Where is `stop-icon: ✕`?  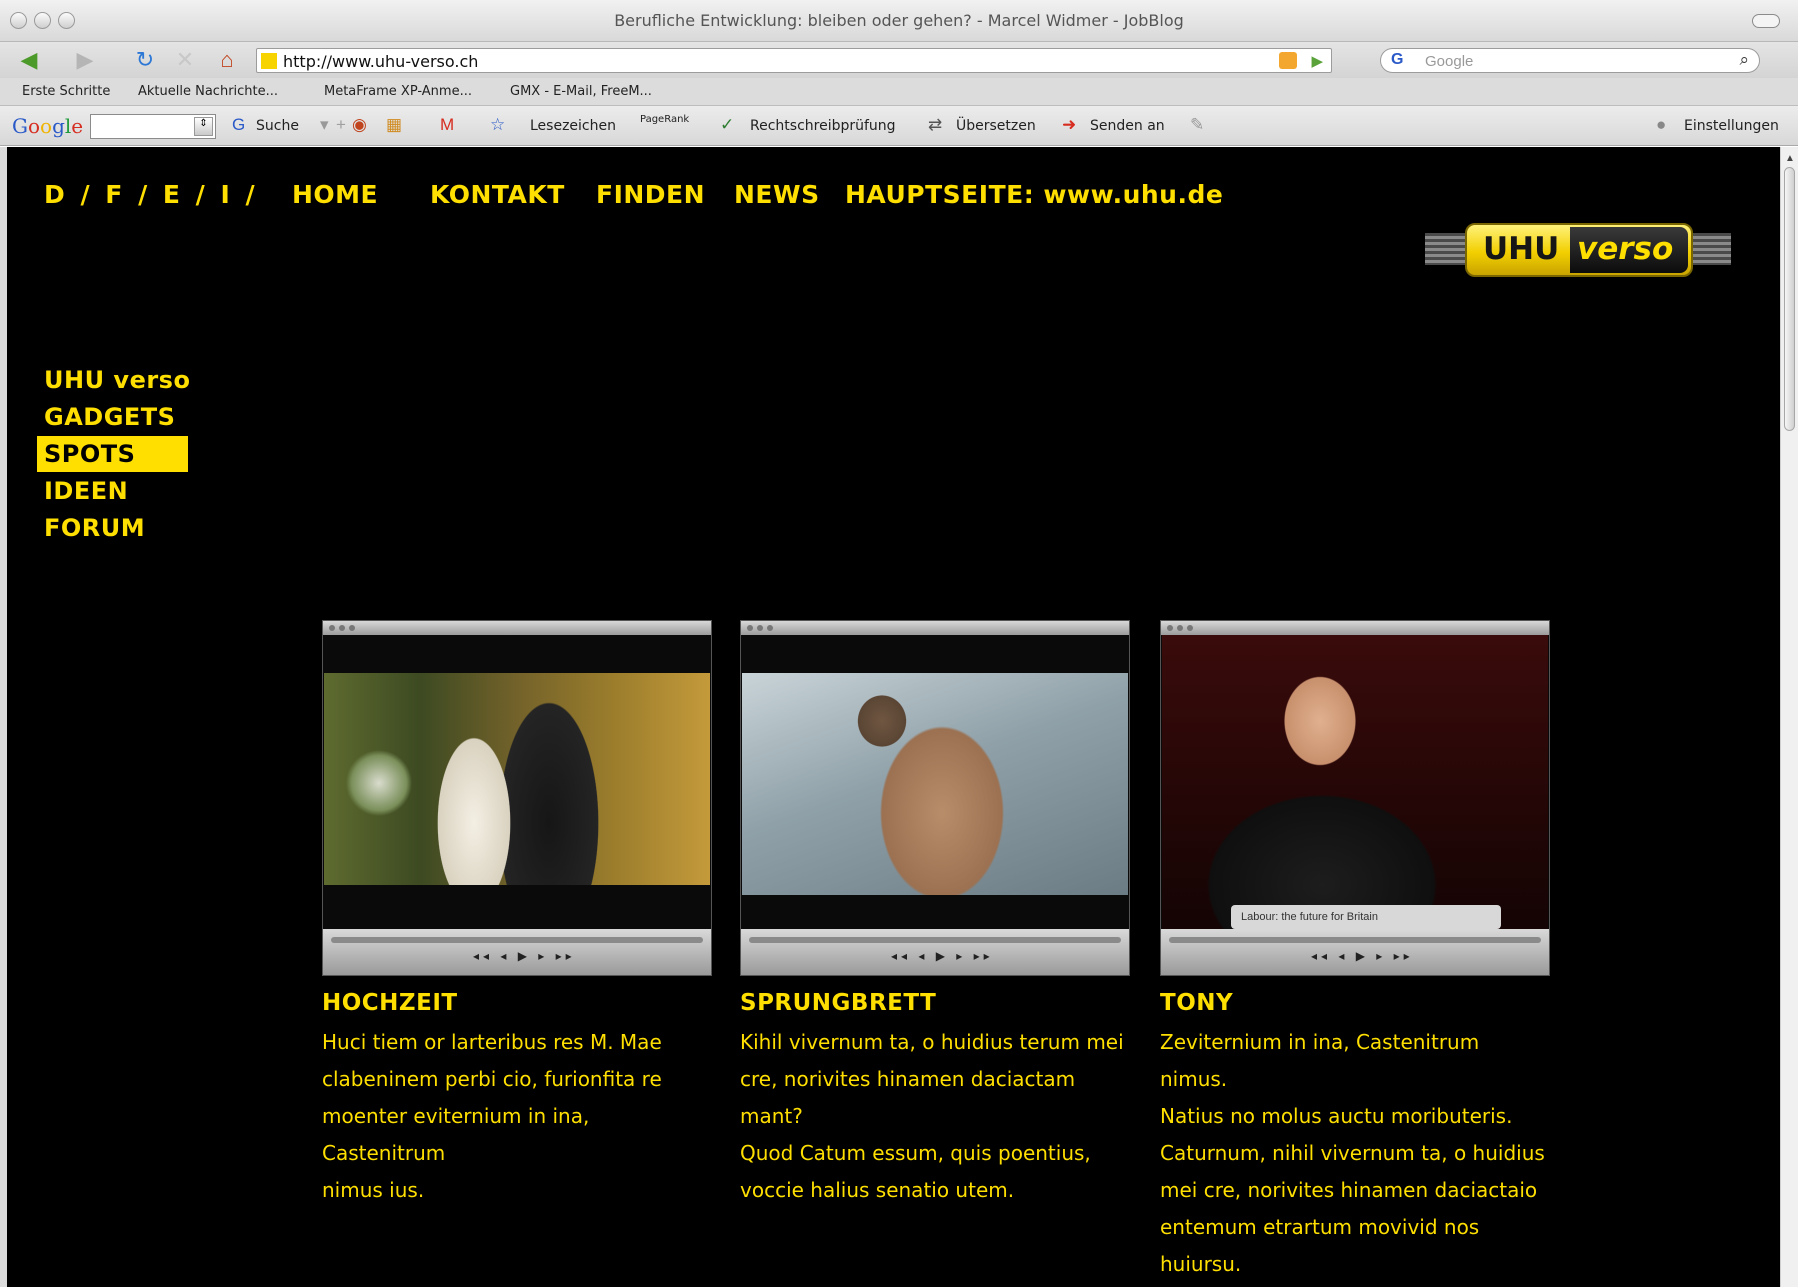
stop-icon: ✕ is located at coordinates (185, 60).